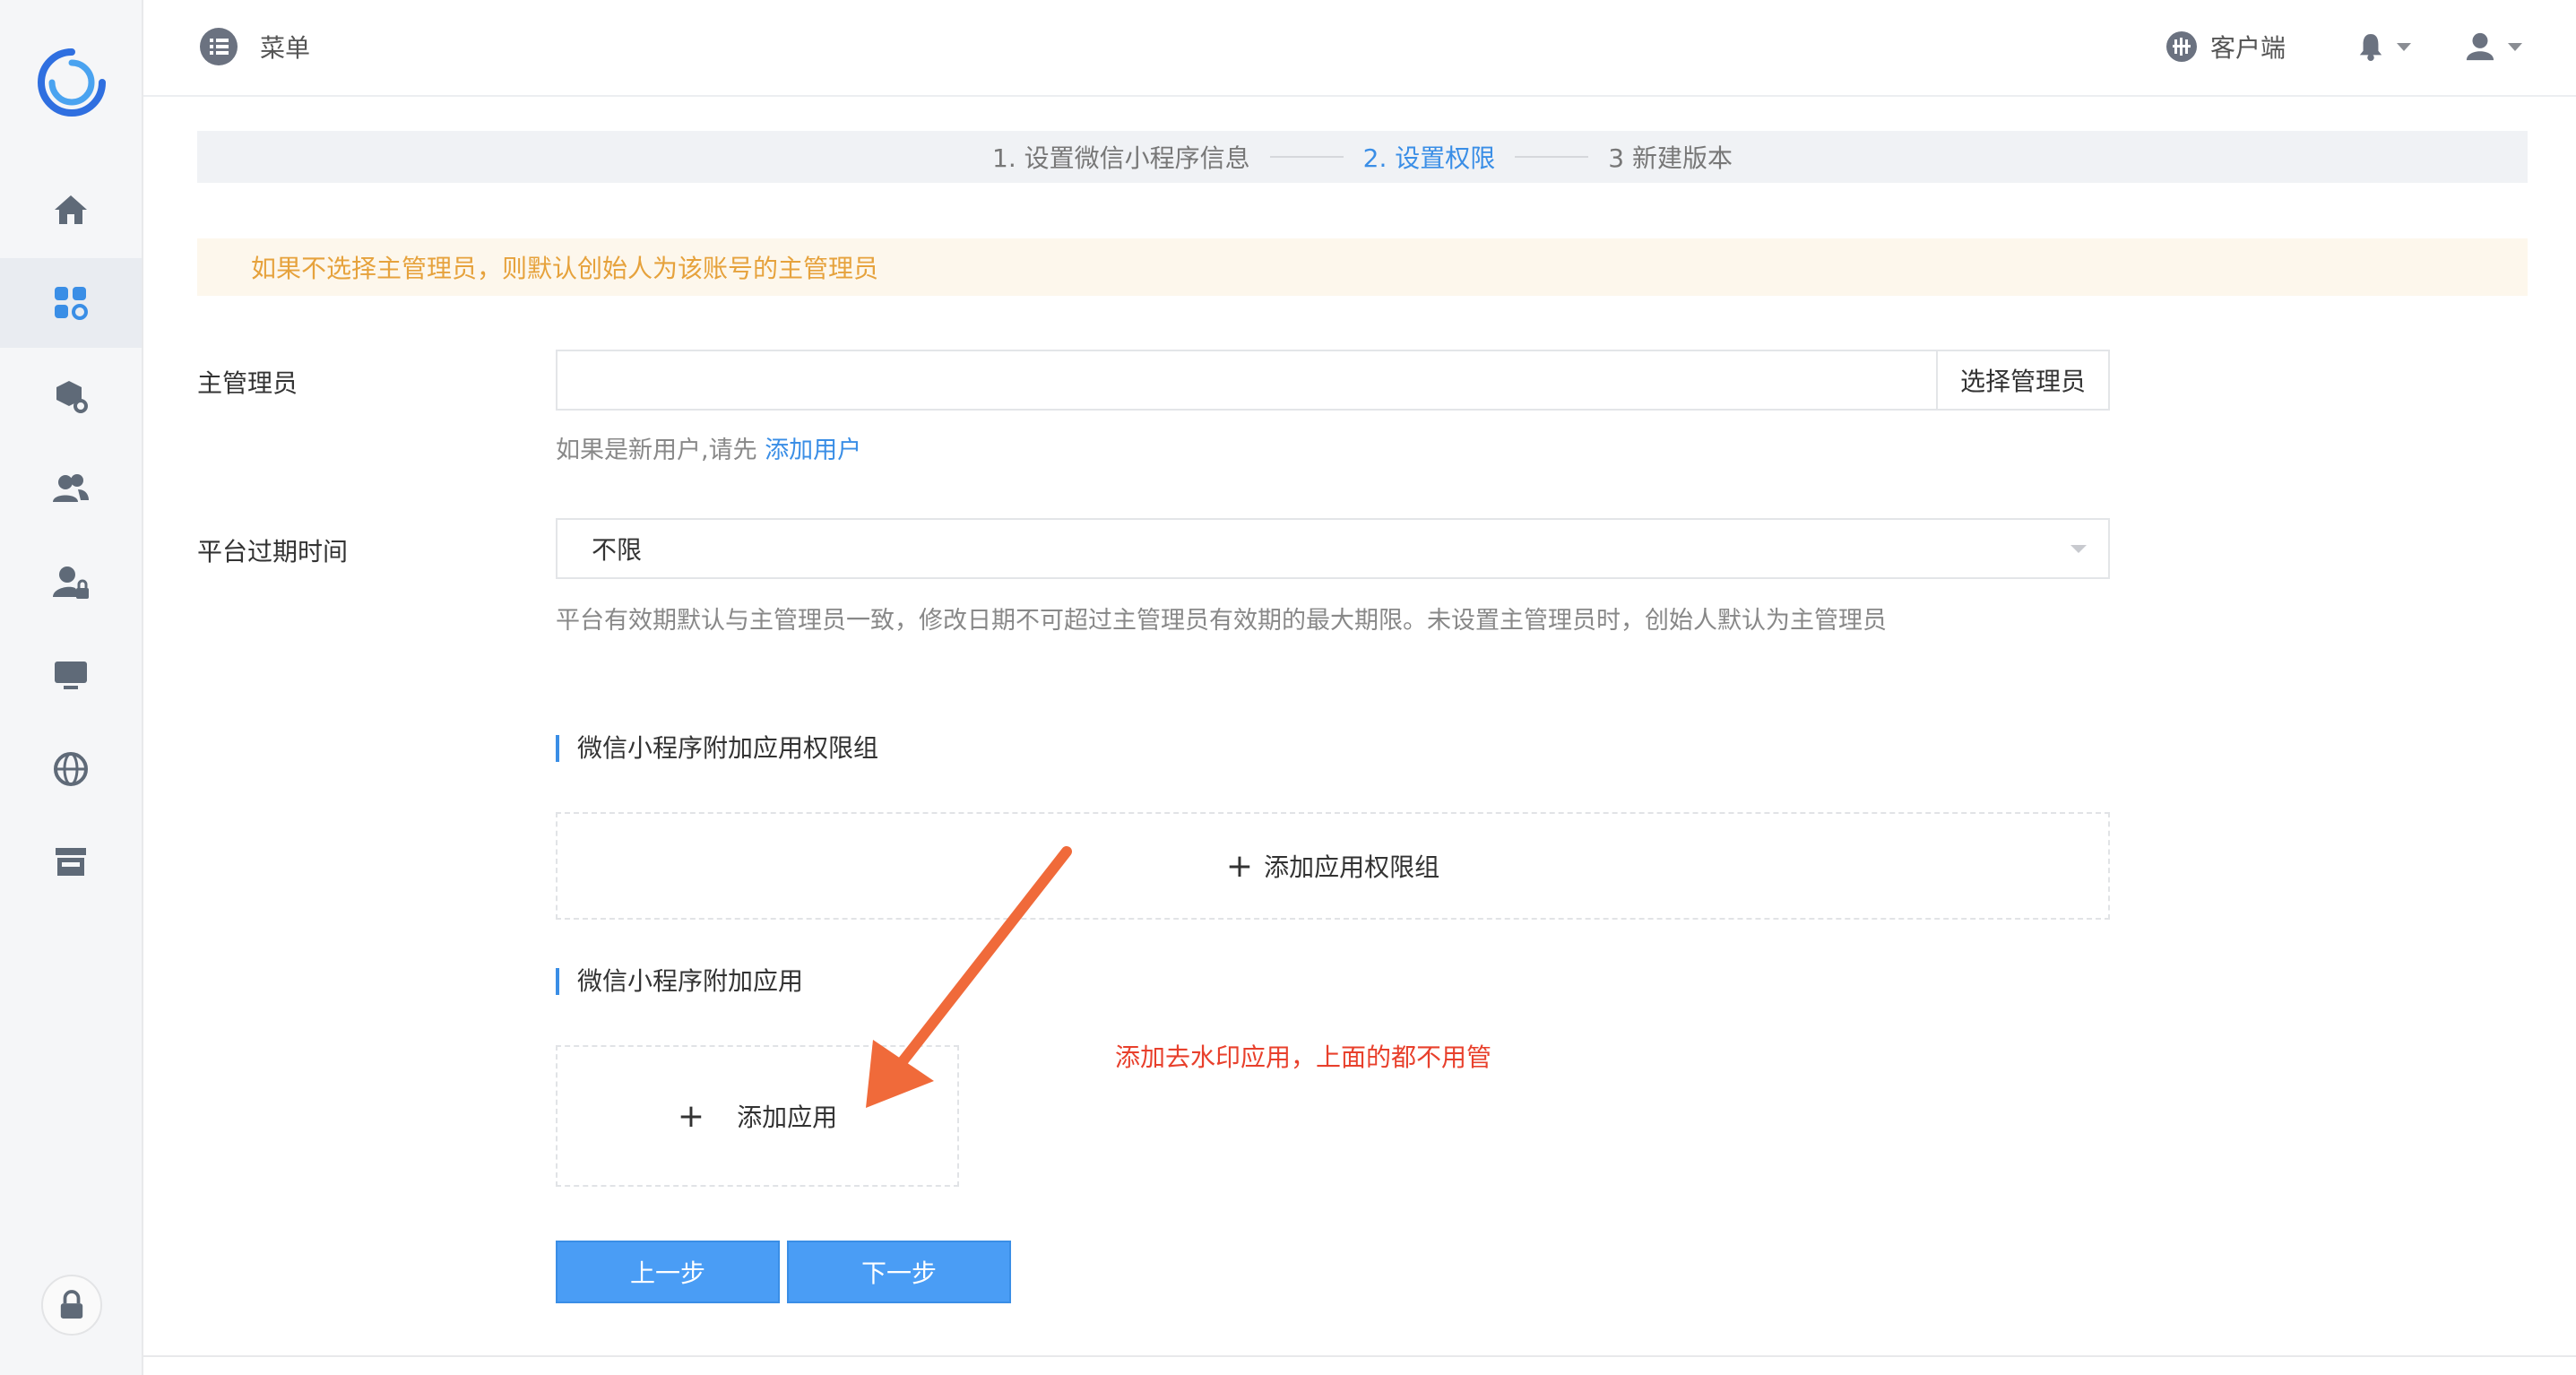  I want to click on expire-select: 不限, so click(1333, 548).